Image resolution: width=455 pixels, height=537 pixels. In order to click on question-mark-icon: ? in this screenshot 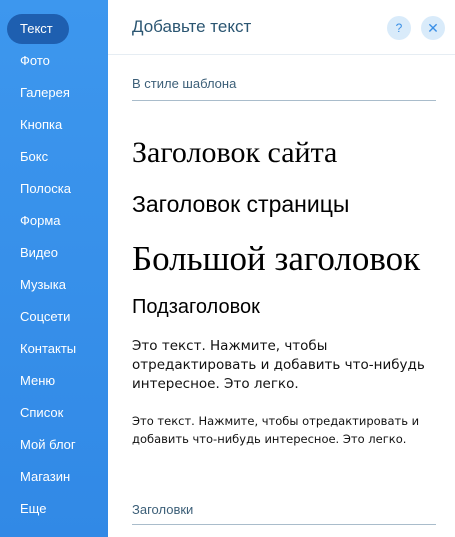, I will do `click(399, 28)`.